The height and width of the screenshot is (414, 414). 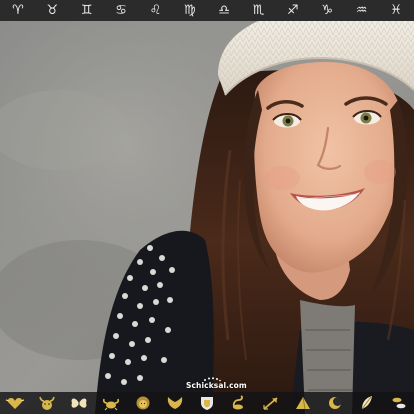 I want to click on gemini-icon: ♊, so click(x=87, y=10).